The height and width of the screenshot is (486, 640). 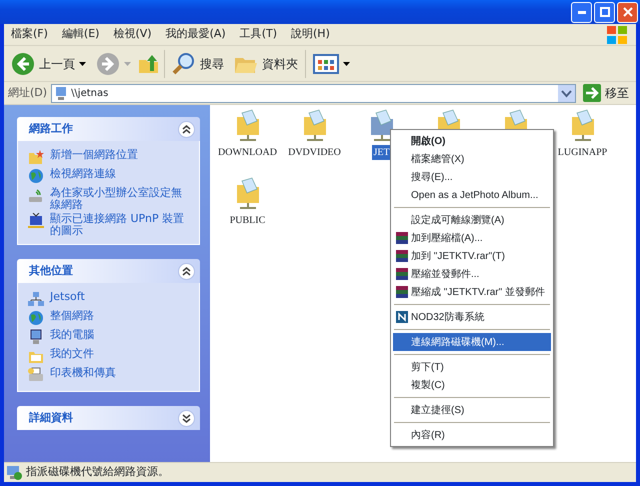 What do you see at coordinates (326, 64) in the screenshot?
I see `grid-icon` at bounding box center [326, 64].